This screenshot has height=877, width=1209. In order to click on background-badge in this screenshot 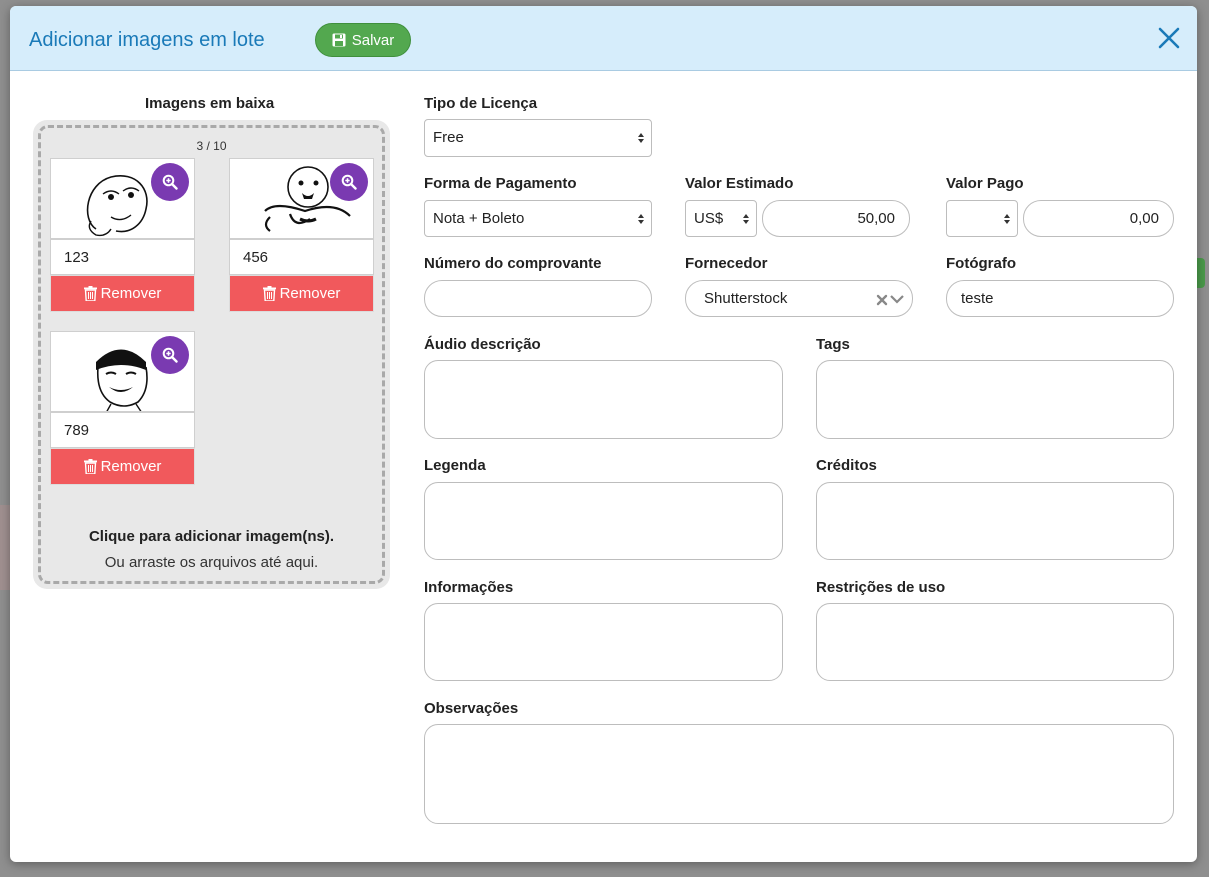, I will do `click(1201, 273)`.